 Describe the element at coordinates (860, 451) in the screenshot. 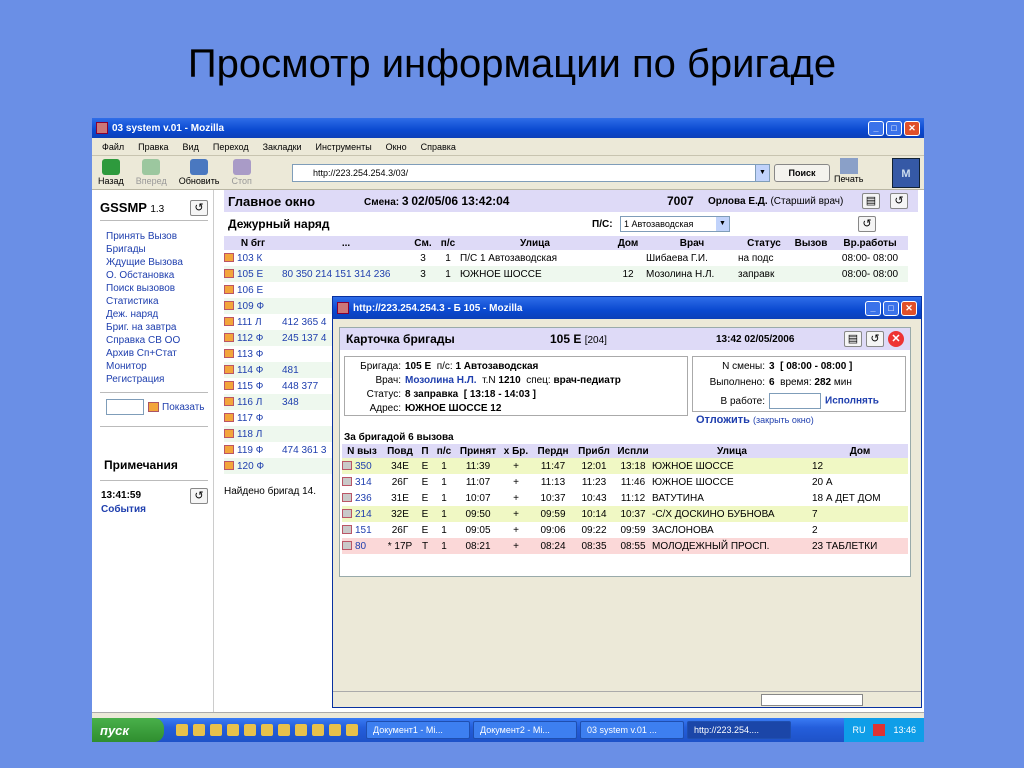

I see `col-header: Дом` at that location.